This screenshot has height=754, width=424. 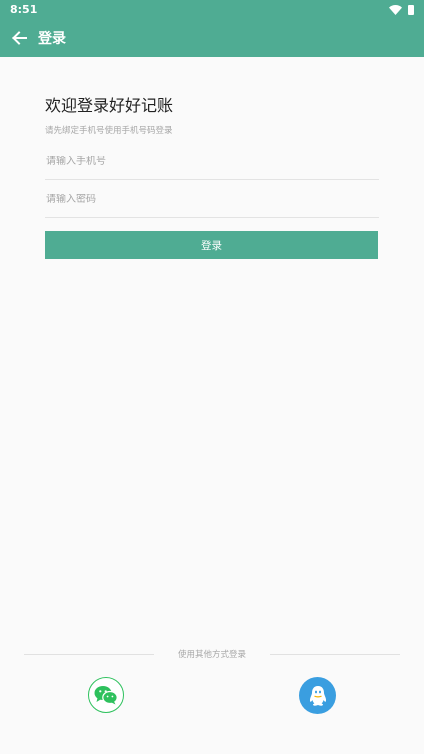 I want to click on battery-icon, so click(x=411, y=9).